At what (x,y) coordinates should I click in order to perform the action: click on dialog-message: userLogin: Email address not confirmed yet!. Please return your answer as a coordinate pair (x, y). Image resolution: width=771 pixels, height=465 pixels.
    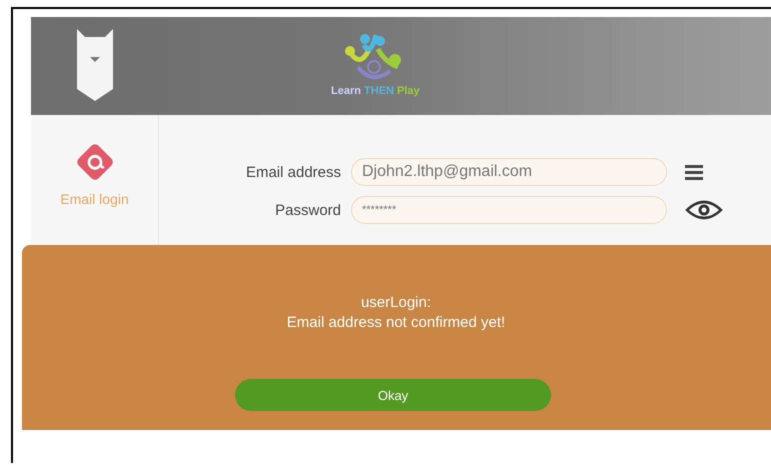
    Looking at the image, I should click on (396, 313).